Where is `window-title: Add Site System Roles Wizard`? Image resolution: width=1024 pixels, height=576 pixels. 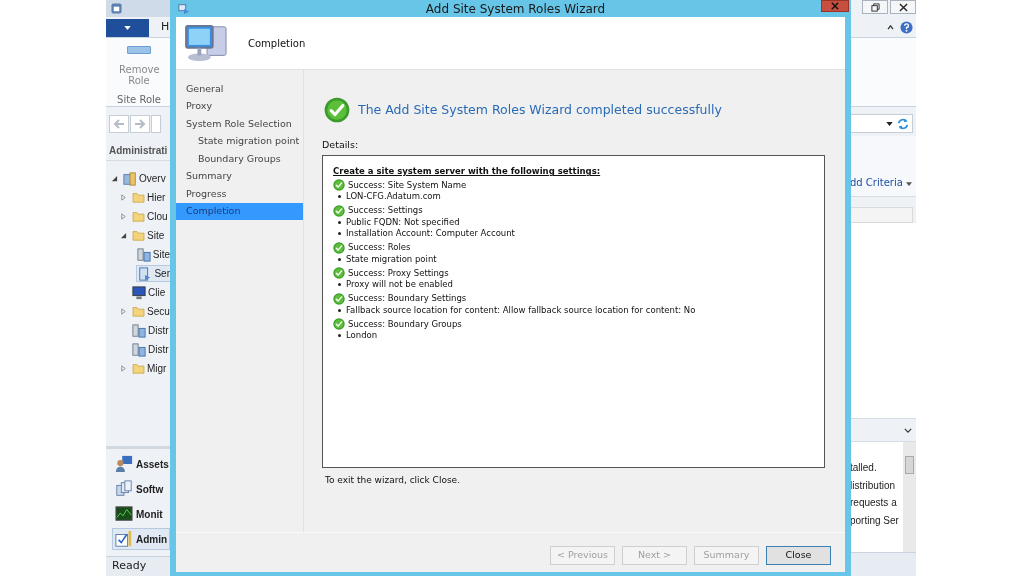 window-title: Add Site System Roles Wizard is located at coordinates (515, 9).